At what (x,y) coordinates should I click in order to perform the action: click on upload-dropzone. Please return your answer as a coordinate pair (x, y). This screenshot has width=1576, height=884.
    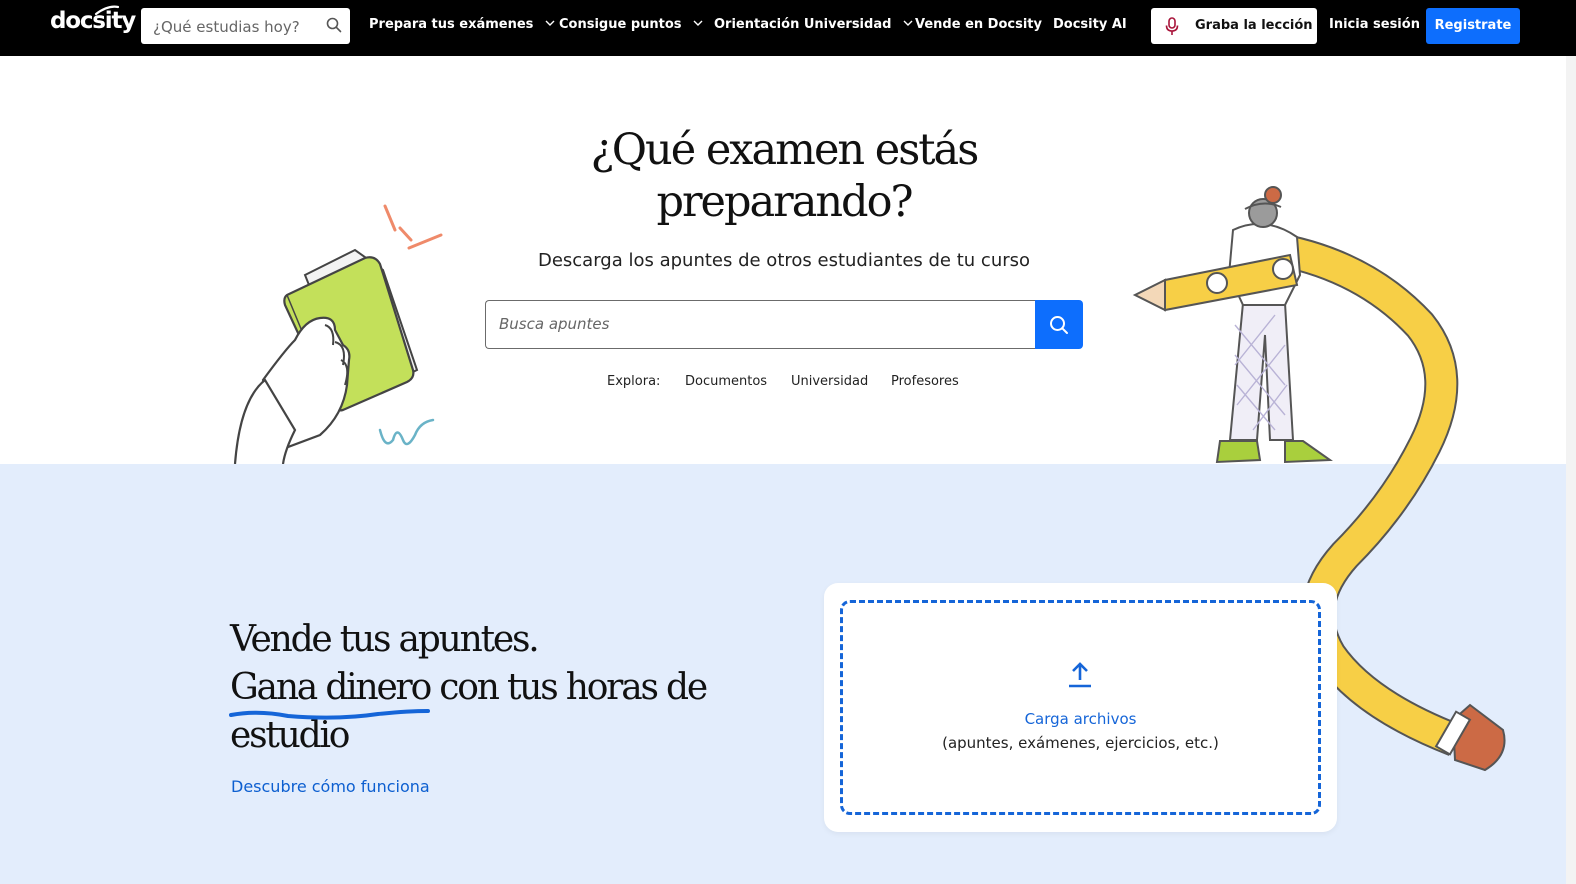
    Looking at the image, I should click on (1080, 707).